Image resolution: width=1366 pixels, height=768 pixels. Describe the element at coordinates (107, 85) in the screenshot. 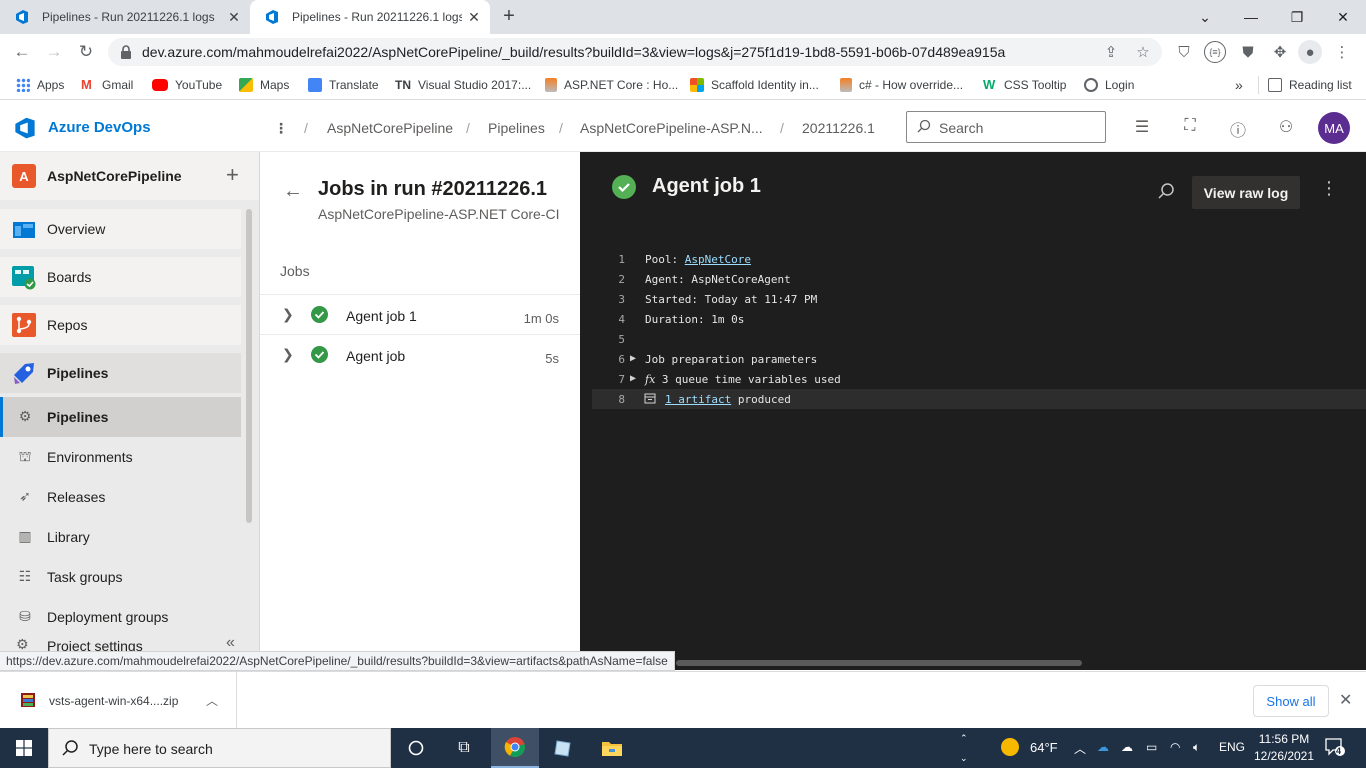

I see `bookmark-gmail: M Gmail` at that location.